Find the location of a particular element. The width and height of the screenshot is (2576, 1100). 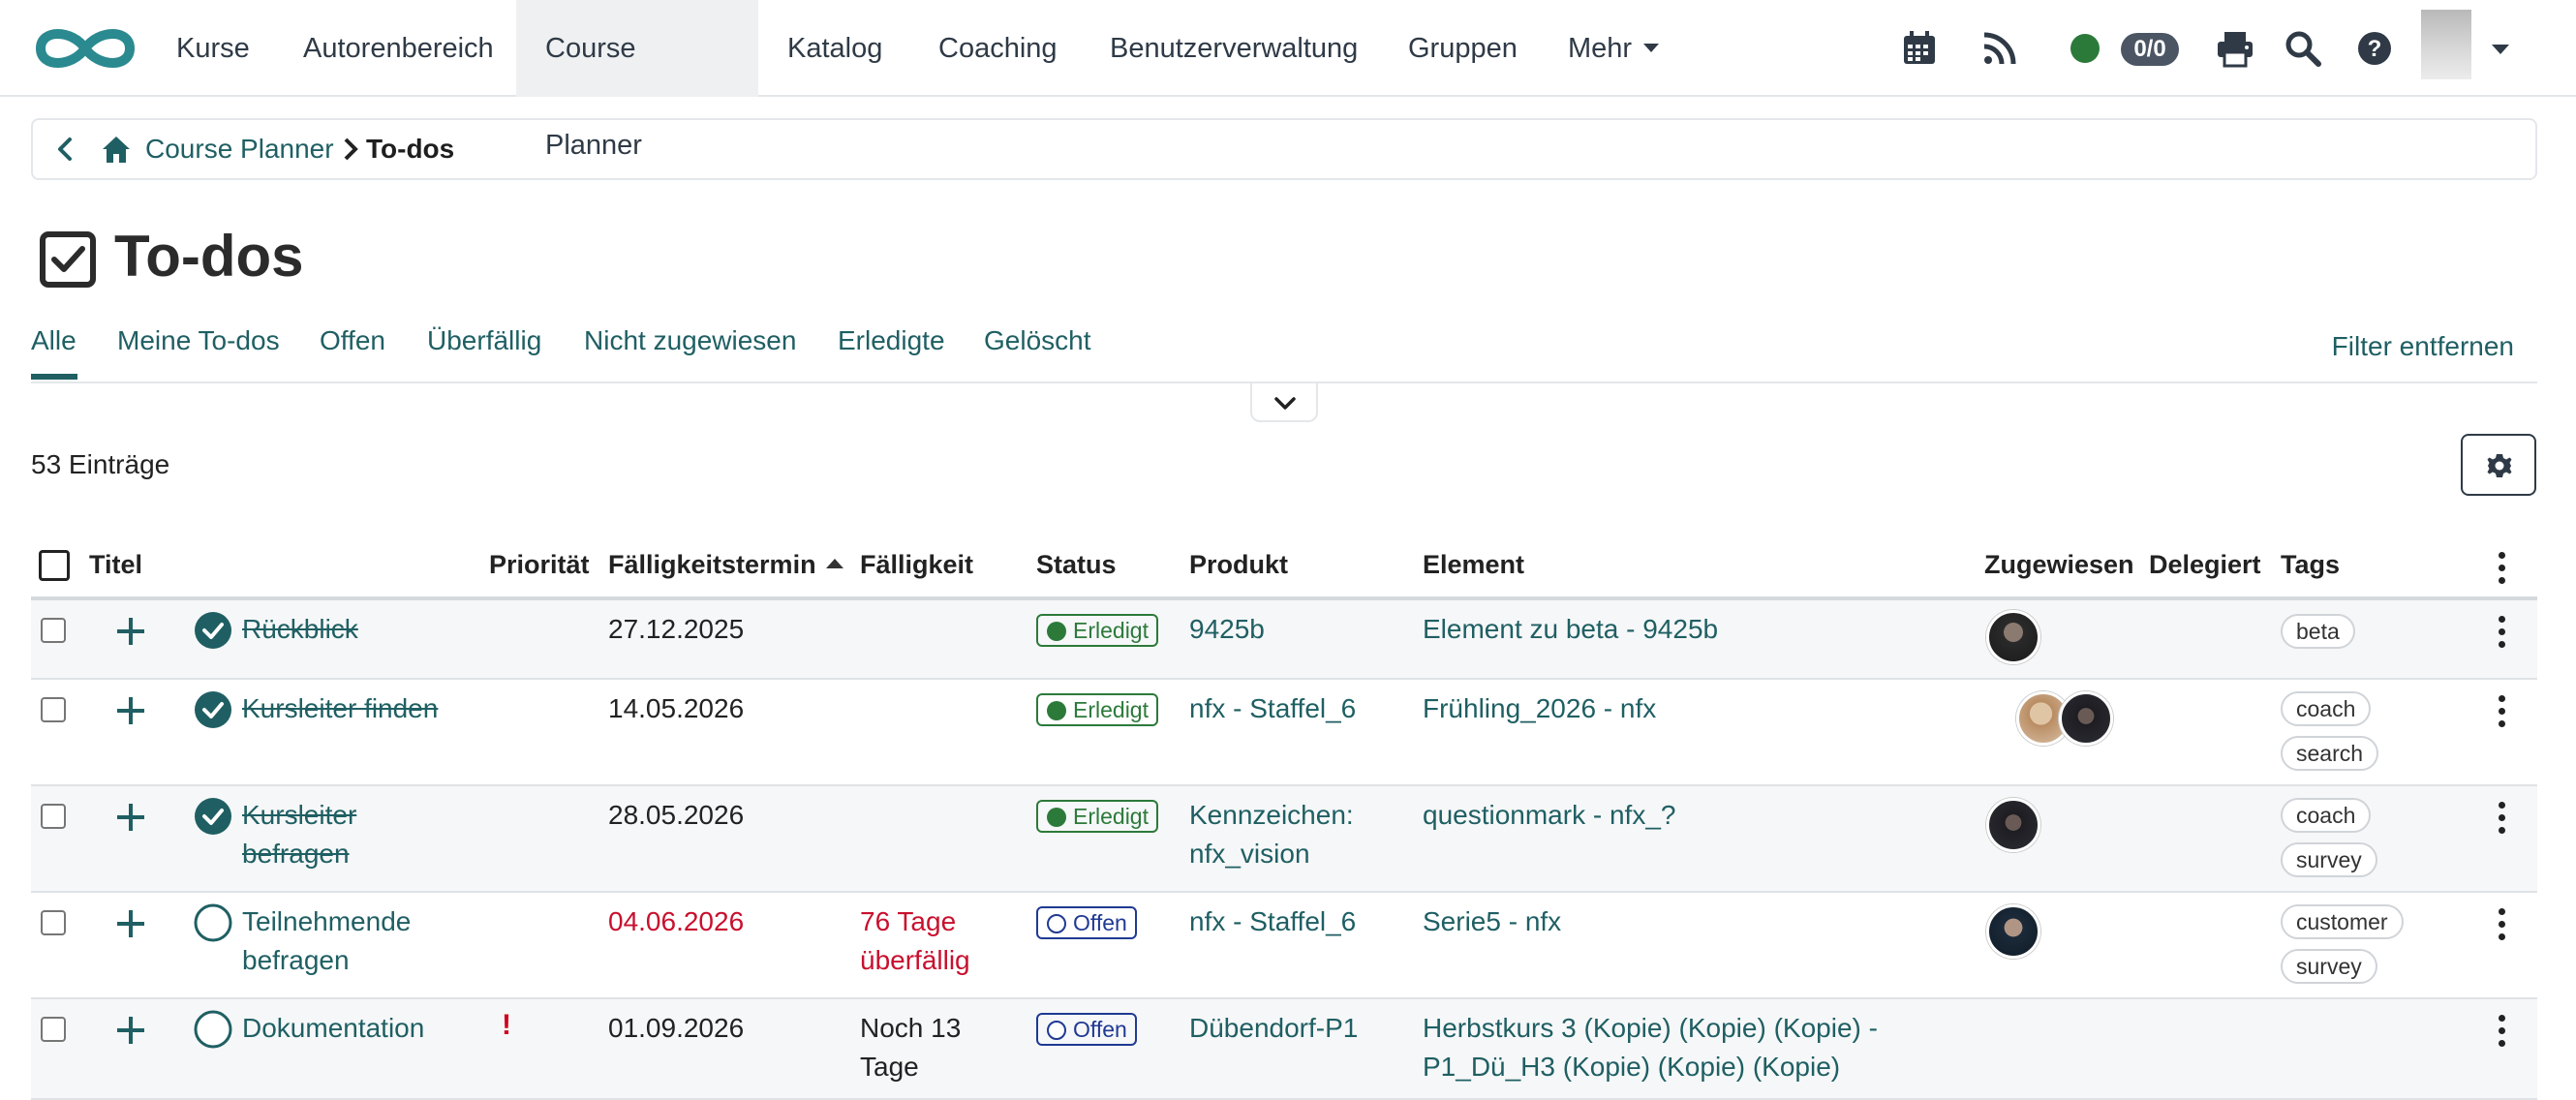

col-status: Status is located at coordinates (1076, 565).